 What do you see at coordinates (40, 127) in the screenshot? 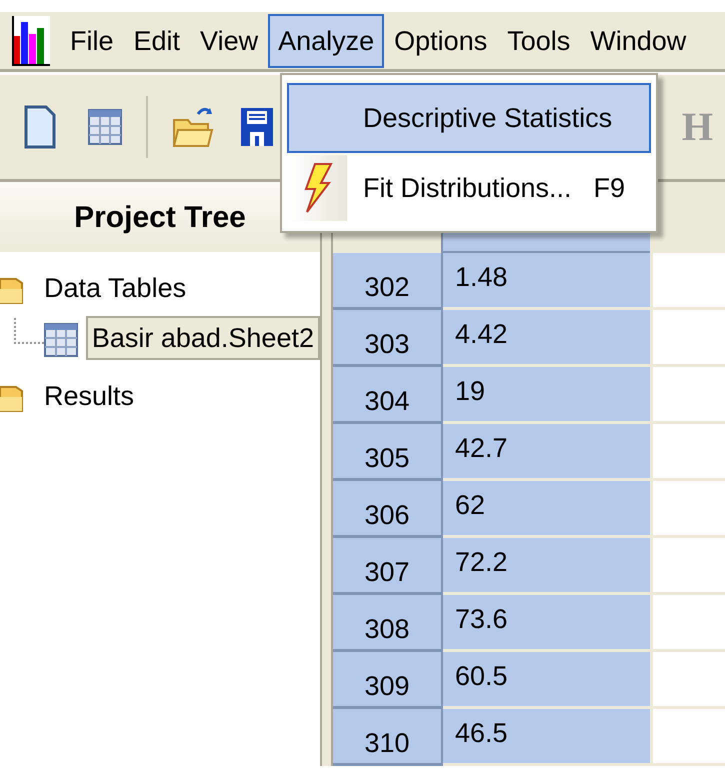
I see `new-document-icon` at bounding box center [40, 127].